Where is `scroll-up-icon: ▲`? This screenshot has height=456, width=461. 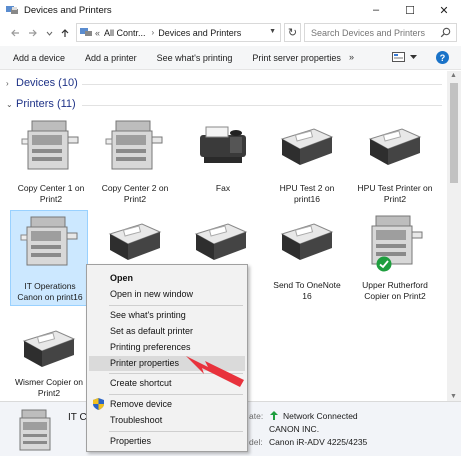
scroll-up-icon: ▲ is located at coordinates (453, 75).